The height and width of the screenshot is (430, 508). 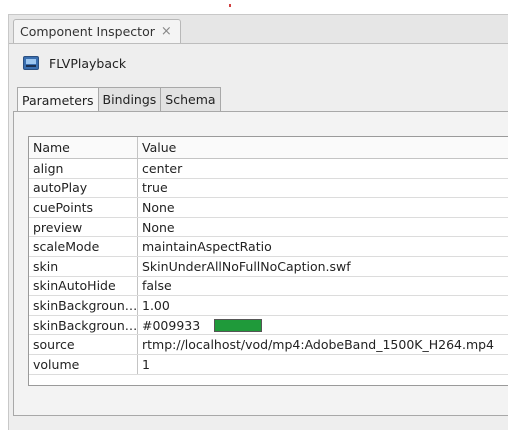 I want to click on param-value: center, so click(x=323, y=168).